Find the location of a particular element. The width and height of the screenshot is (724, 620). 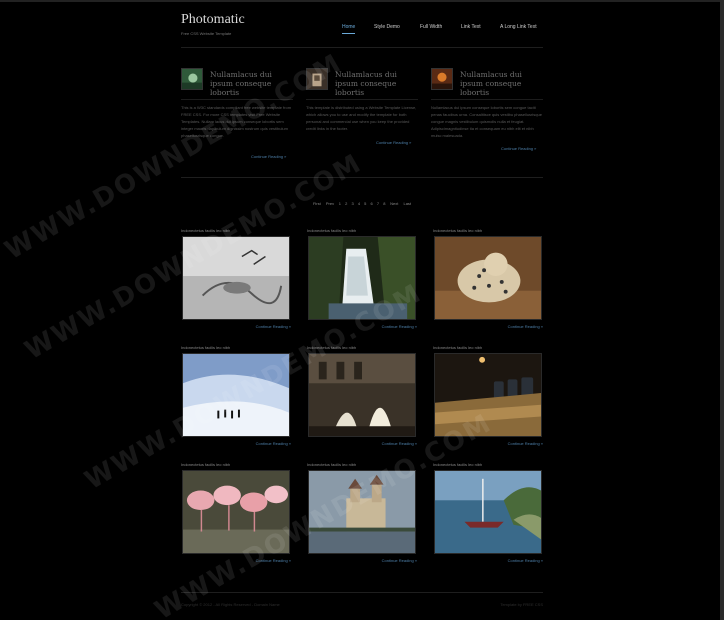

site-tagline: Free CSS Website Template is located at coordinates (206, 33).